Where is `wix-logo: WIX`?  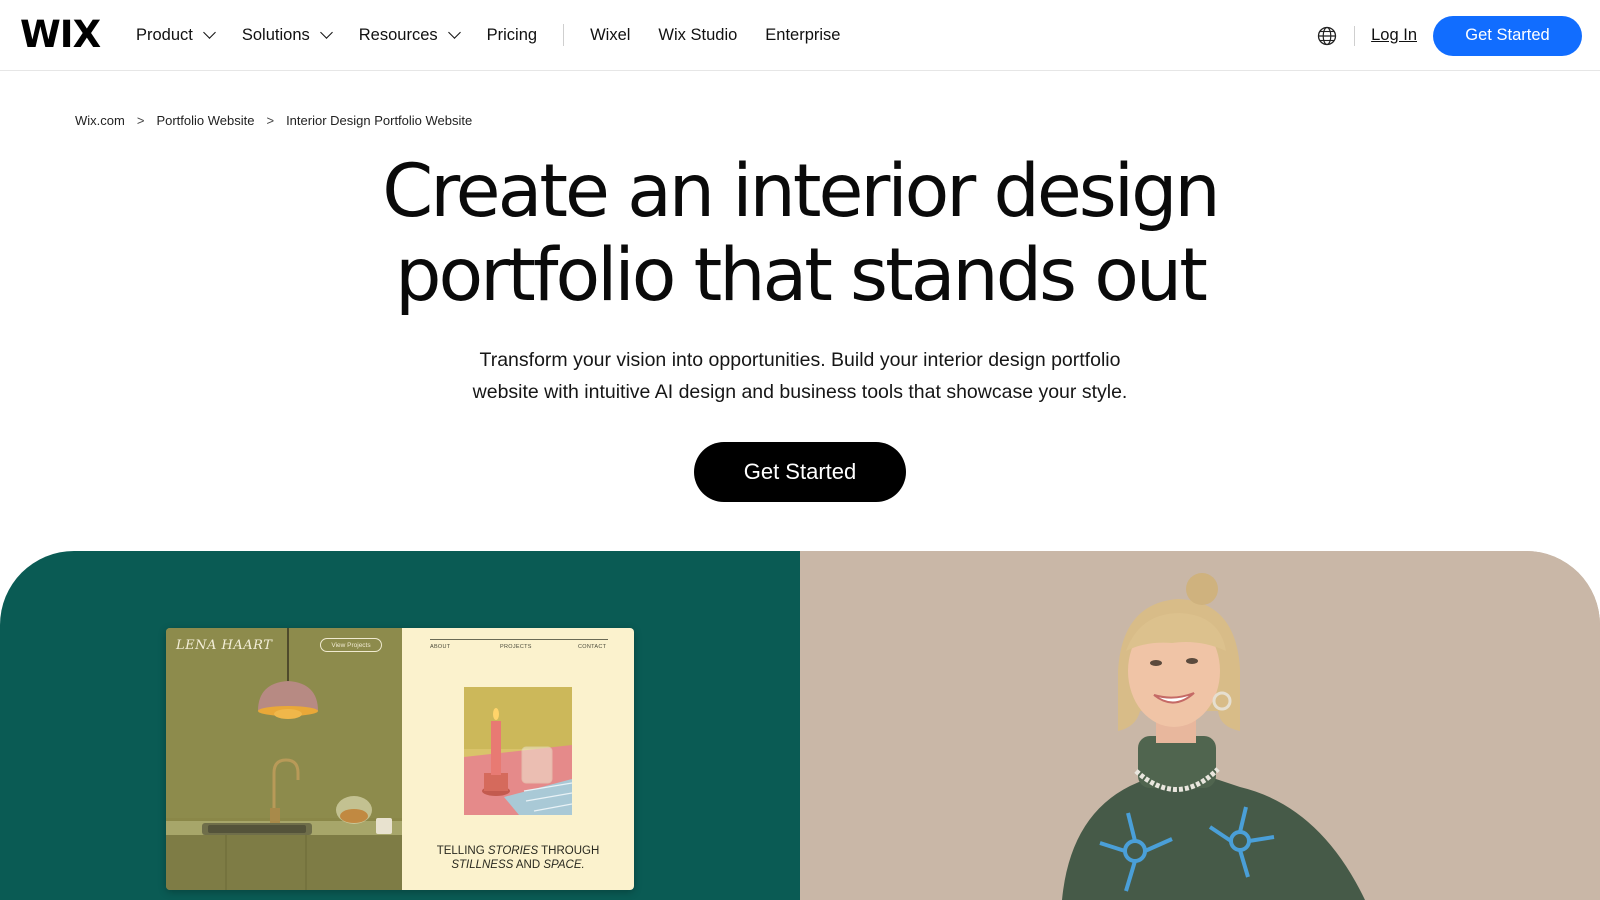
wix-logo: WIX is located at coordinates (60, 35).